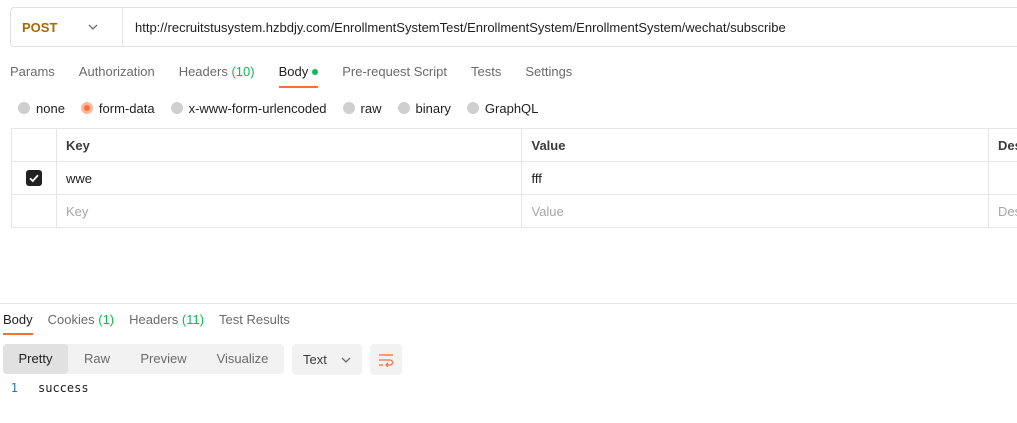 This screenshot has width=1017, height=423. I want to click on table-row: wwe fff, so click(514, 178).